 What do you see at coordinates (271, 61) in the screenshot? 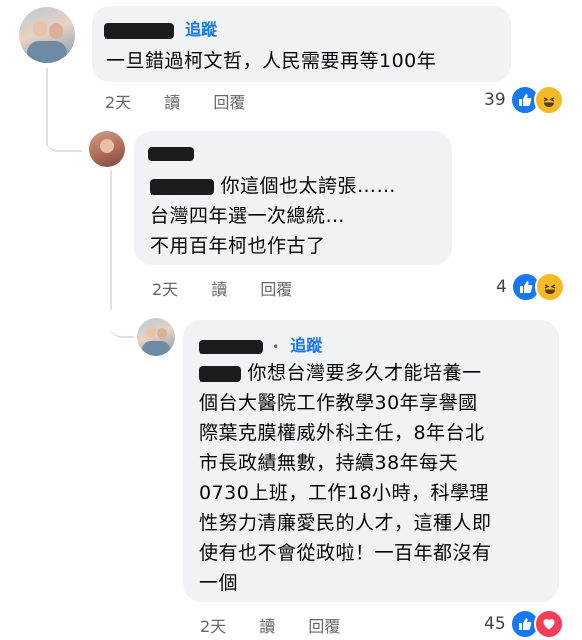
I see `comment-text: 一旦錯過柯文哲，人民需要再等100年` at bounding box center [271, 61].